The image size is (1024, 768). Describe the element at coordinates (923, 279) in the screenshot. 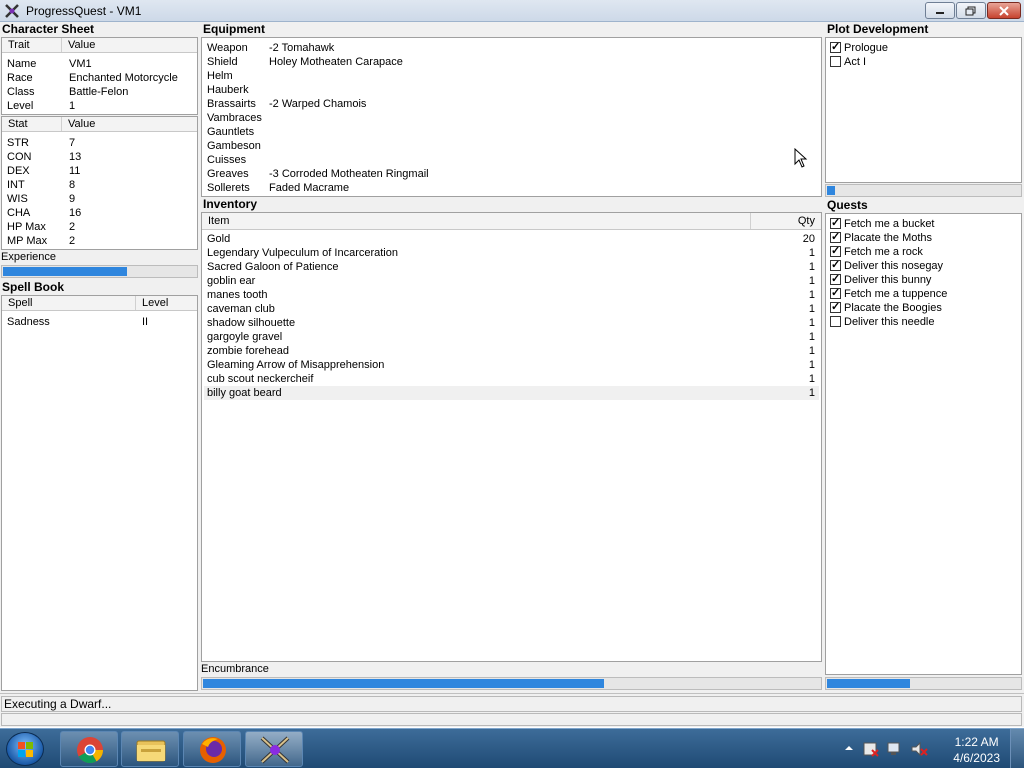

I see `quest-row: Deliver this bunny` at that location.